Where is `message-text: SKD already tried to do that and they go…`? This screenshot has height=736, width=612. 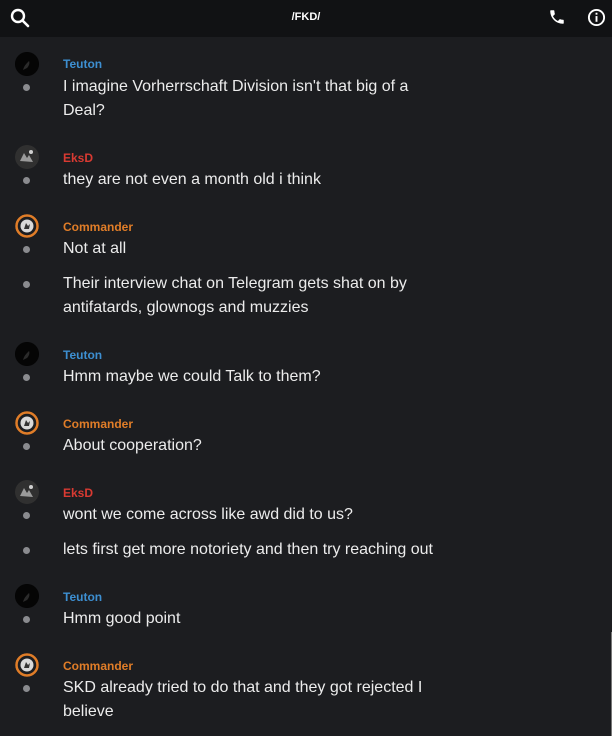 message-text: SKD already tried to do that and they go… is located at coordinates (243, 699).